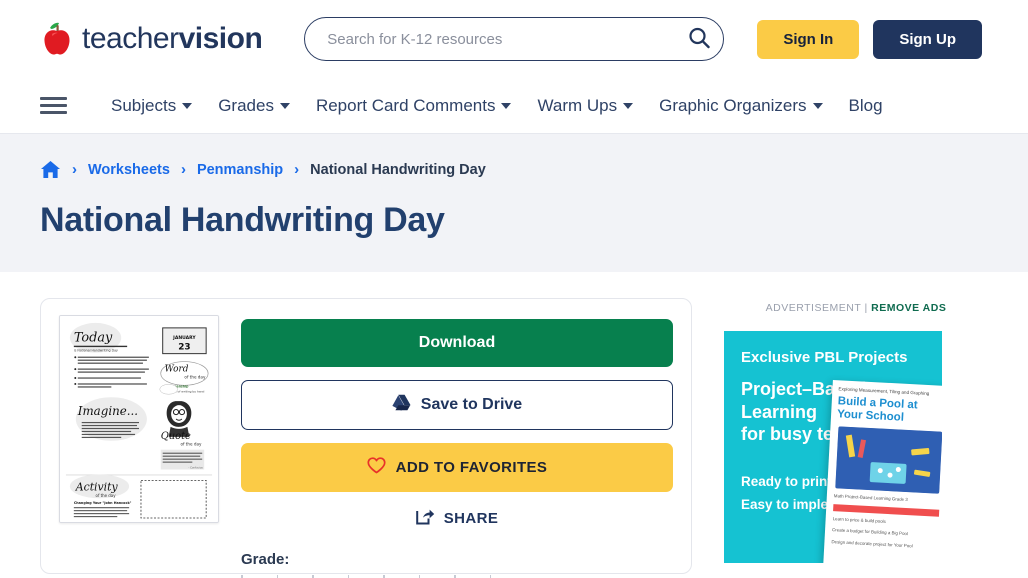 Image resolution: width=1028 pixels, height=578 pixels. Describe the element at coordinates (471, 404) in the screenshot. I see `save-to-drive-label: Save to Drive` at that location.